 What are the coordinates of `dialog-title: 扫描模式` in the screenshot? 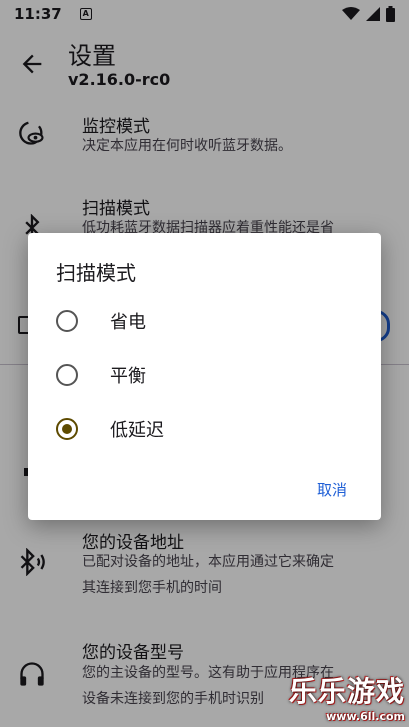 It's located at (96, 273).